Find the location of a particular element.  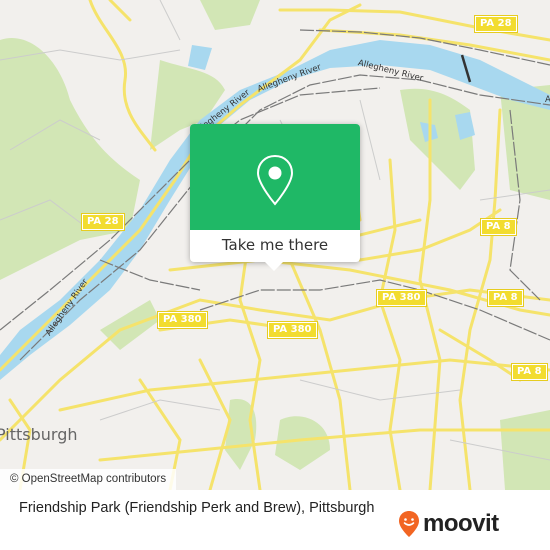

city-label: Pittsburgh is located at coordinates (39, 434).